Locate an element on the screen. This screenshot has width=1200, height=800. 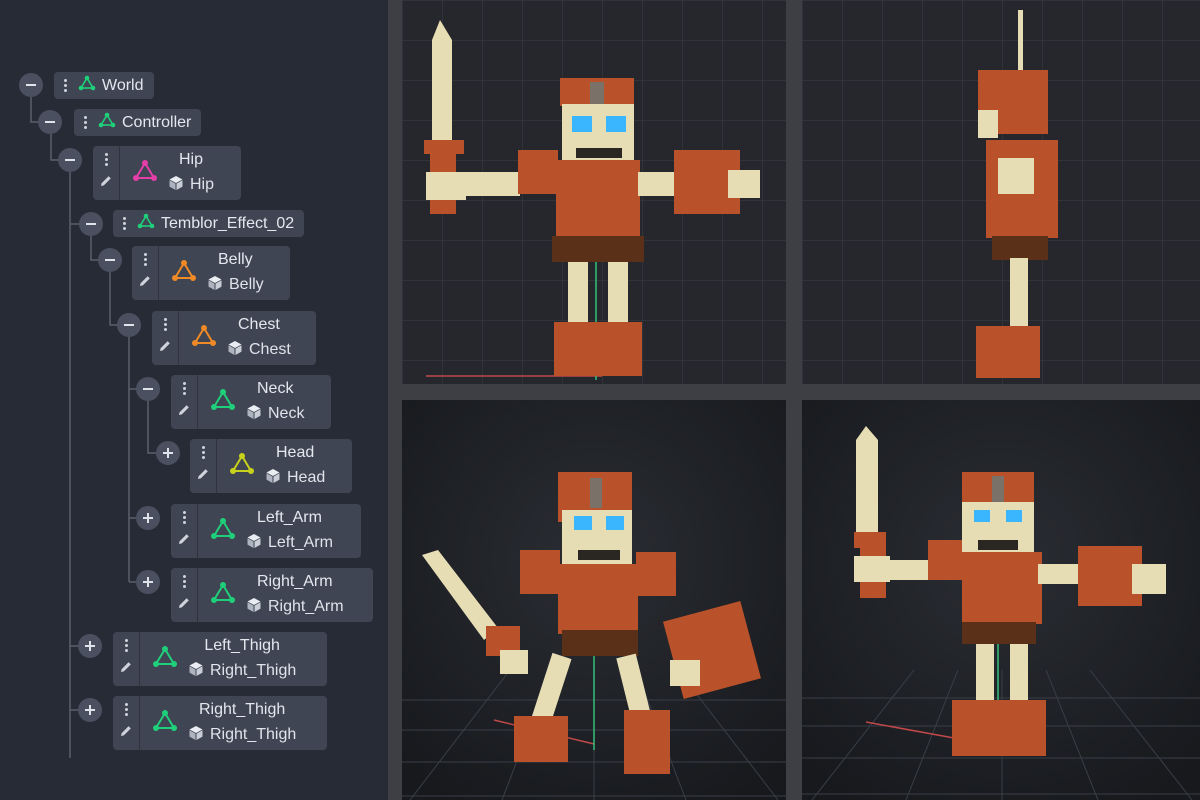
tree-node-neck: Neck Neck is located at coordinates (251, 402).